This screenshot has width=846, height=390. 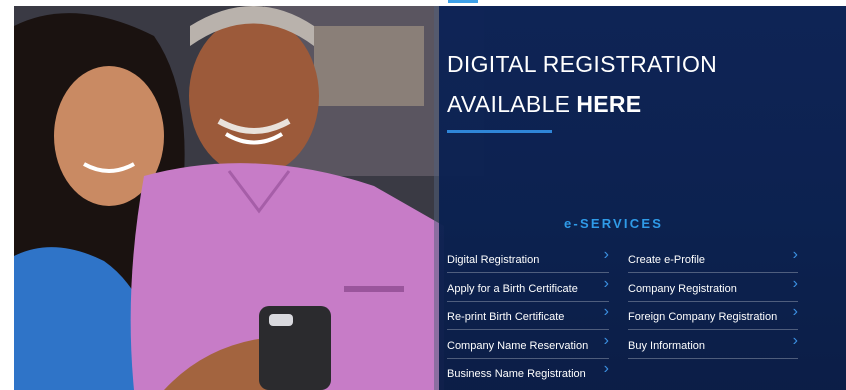 I want to click on service-company-name-reservation: Company Name Reservation ›, so click(x=528, y=345).